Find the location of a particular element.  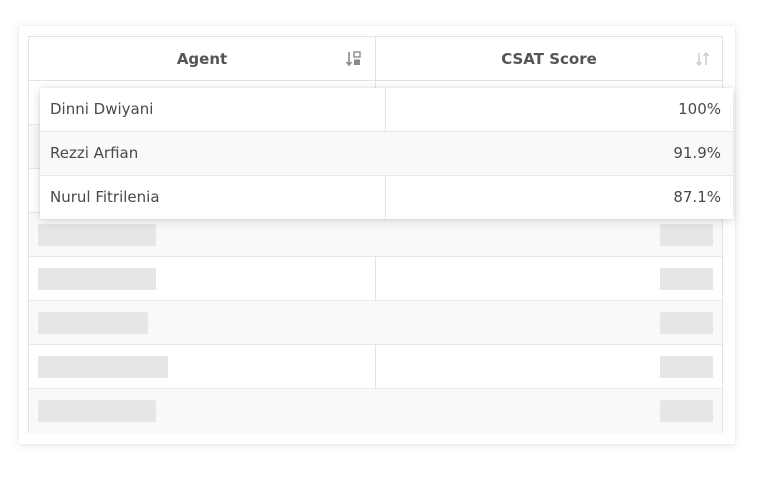

agent-name: Nurul Fitrilenia is located at coordinates (105, 197).